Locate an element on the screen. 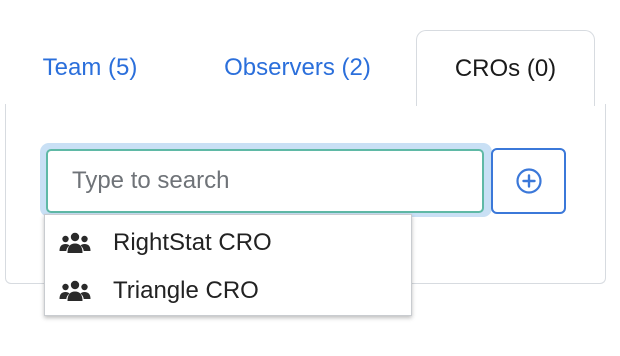 This screenshot has width=620, height=356. plus-circle-icon is located at coordinates (528, 181).